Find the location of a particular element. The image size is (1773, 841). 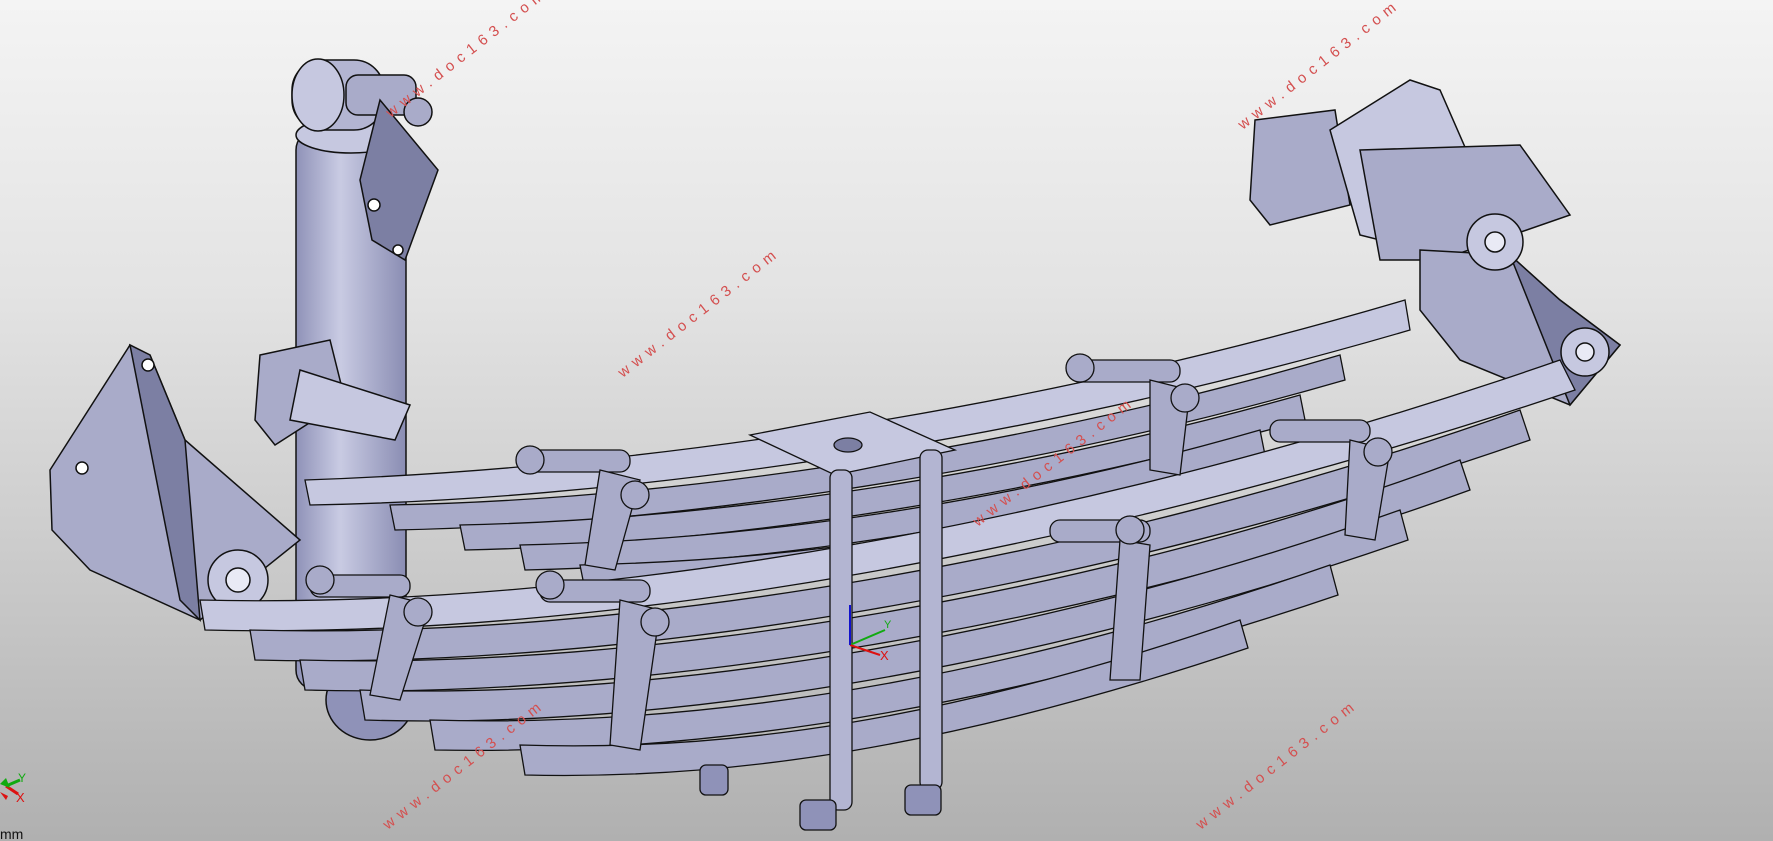

units-indicator: mm is located at coordinates (12, 833).